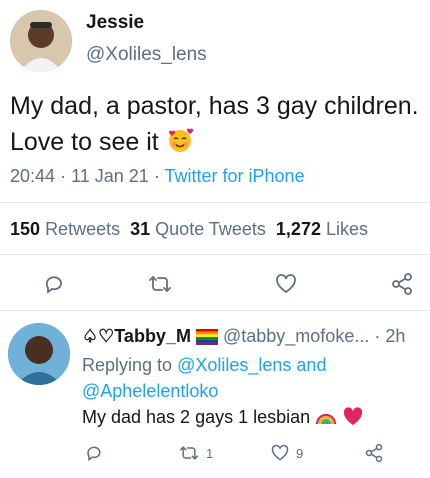 Image resolution: width=430 pixels, height=478 pixels. Describe the element at coordinates (298, 229) in the screenshot. I see `likes-count: 1,272` at that location.